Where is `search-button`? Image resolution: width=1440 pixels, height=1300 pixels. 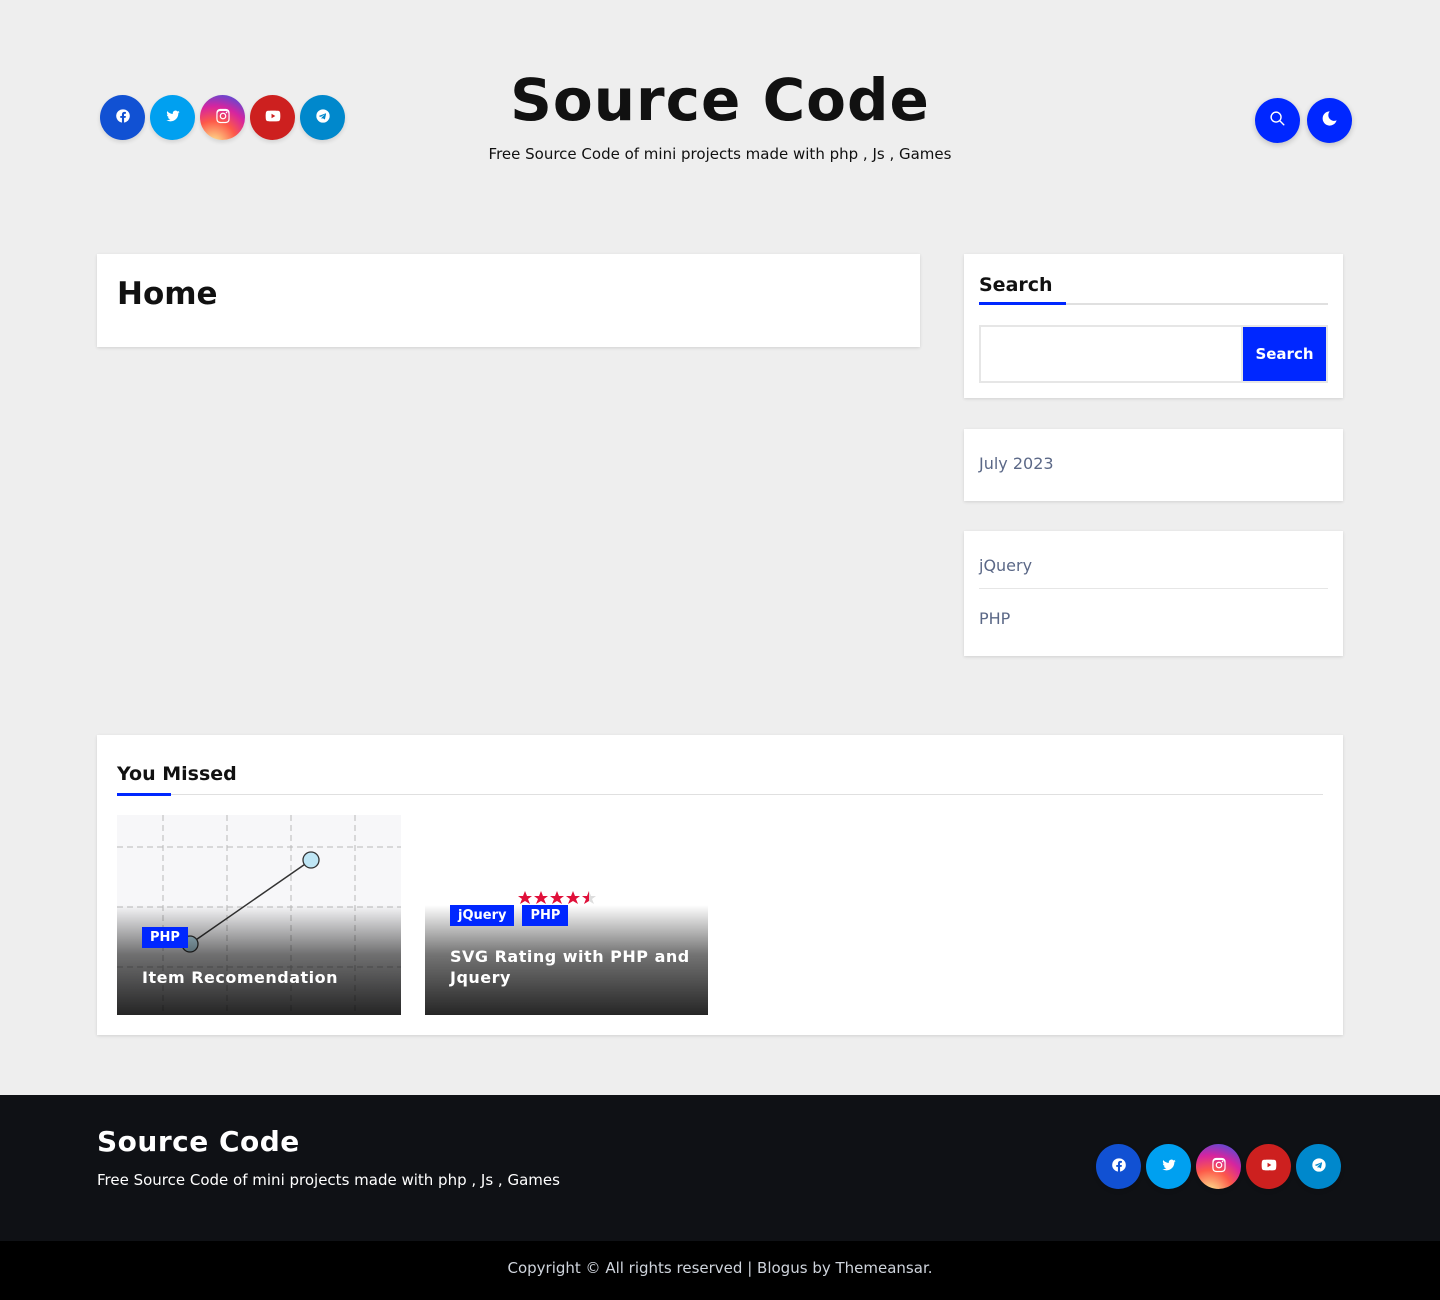 search-button is located at coordinates (1277, 120).